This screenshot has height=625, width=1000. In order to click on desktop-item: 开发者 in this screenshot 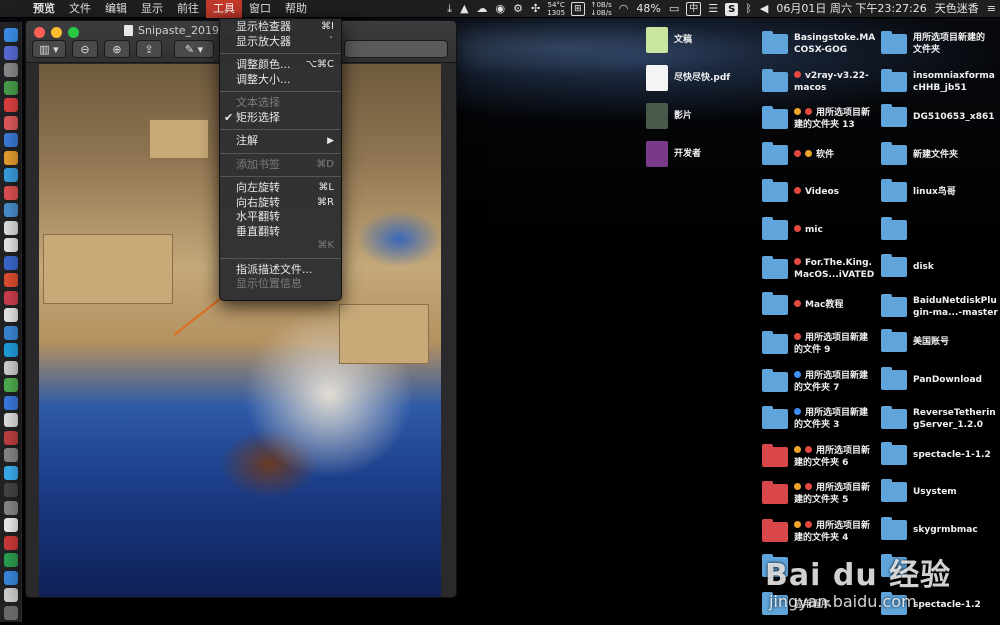, I will do `click(673, 154)`.